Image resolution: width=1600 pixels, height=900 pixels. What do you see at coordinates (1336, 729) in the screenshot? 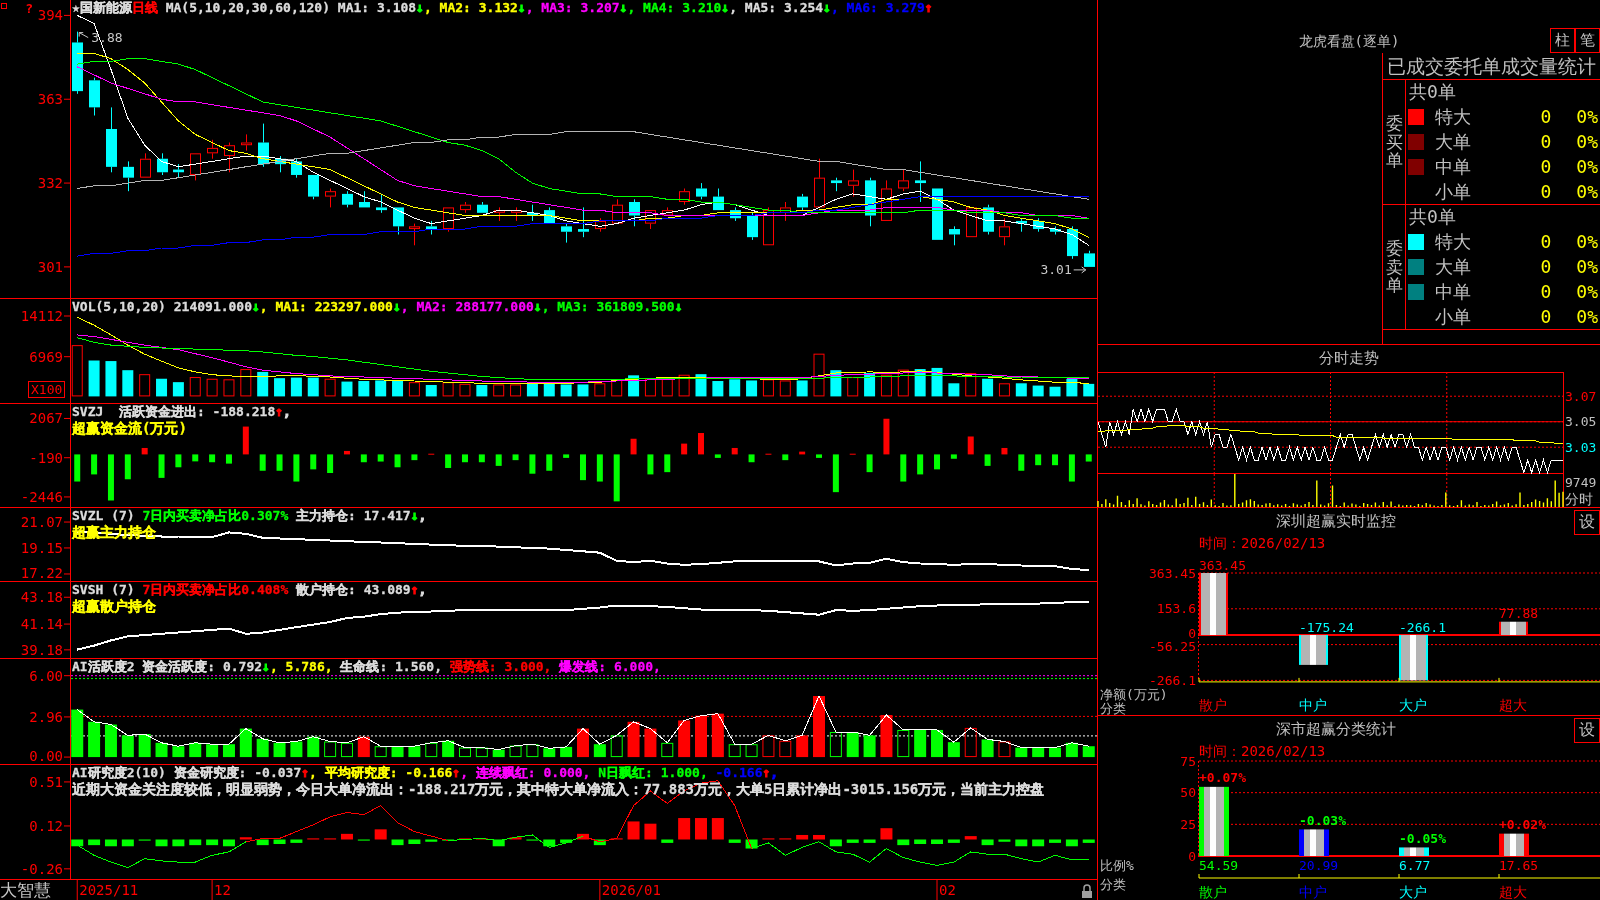
I see `panel-title: 深市超赢分类统计` at bounding box center [1336, 729].